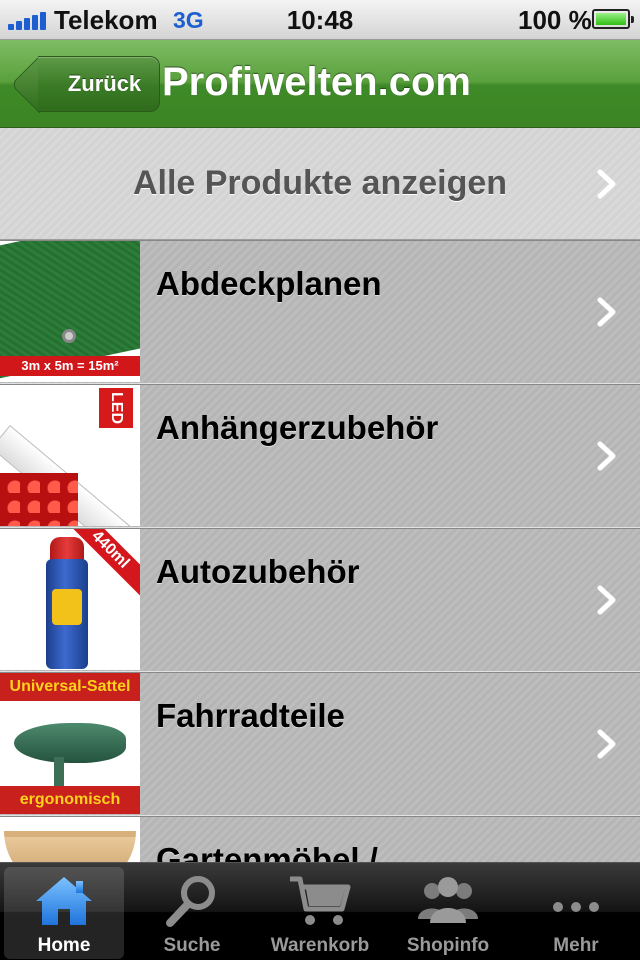  What do you see at coordinates (576, 907) in the screenshot?
I see `more-icon` at bounding box center [576, 907].